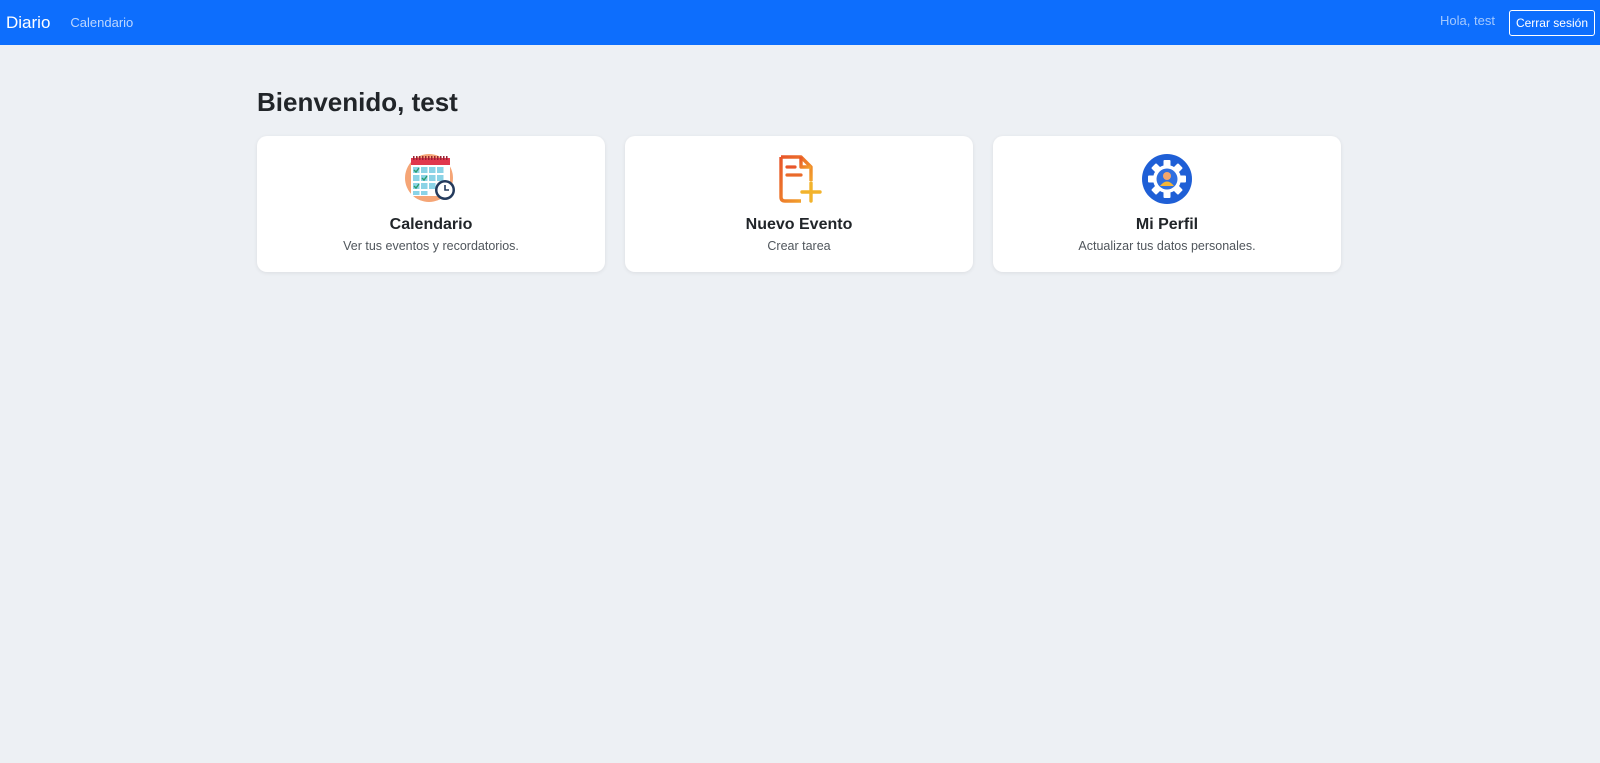  What do you see at coordinates (1167, 224) in the screenshot?
I see `card-title: Mi Perfil` at bounding box center [1167, 224].